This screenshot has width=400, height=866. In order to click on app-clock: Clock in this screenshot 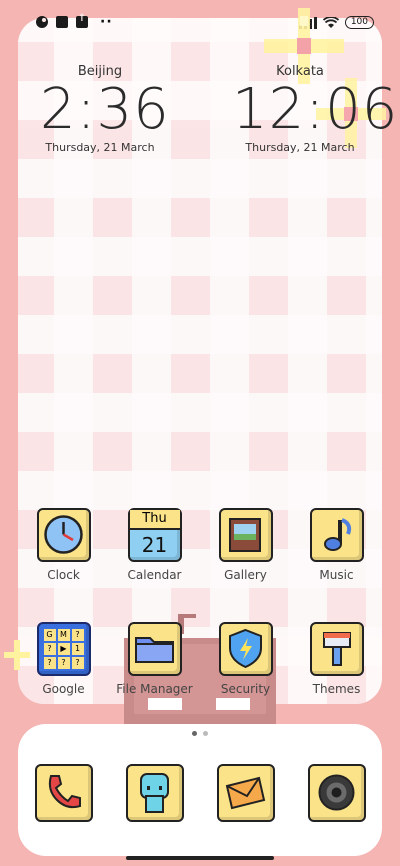, I will do `click(64, 545)`.